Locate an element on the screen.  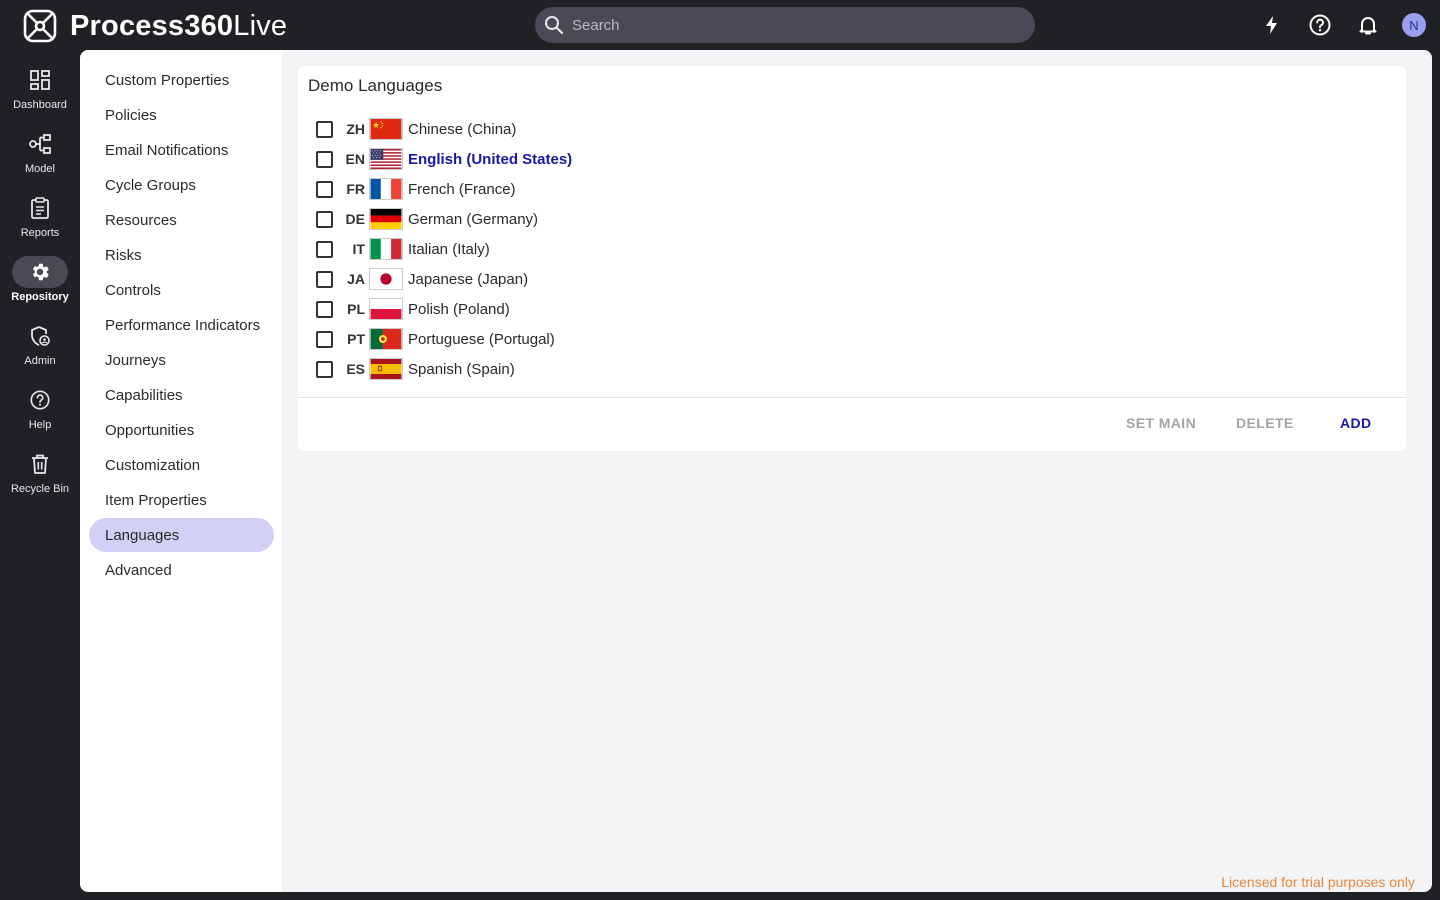
quick-actions-button is located at coordinates (1272, 25).